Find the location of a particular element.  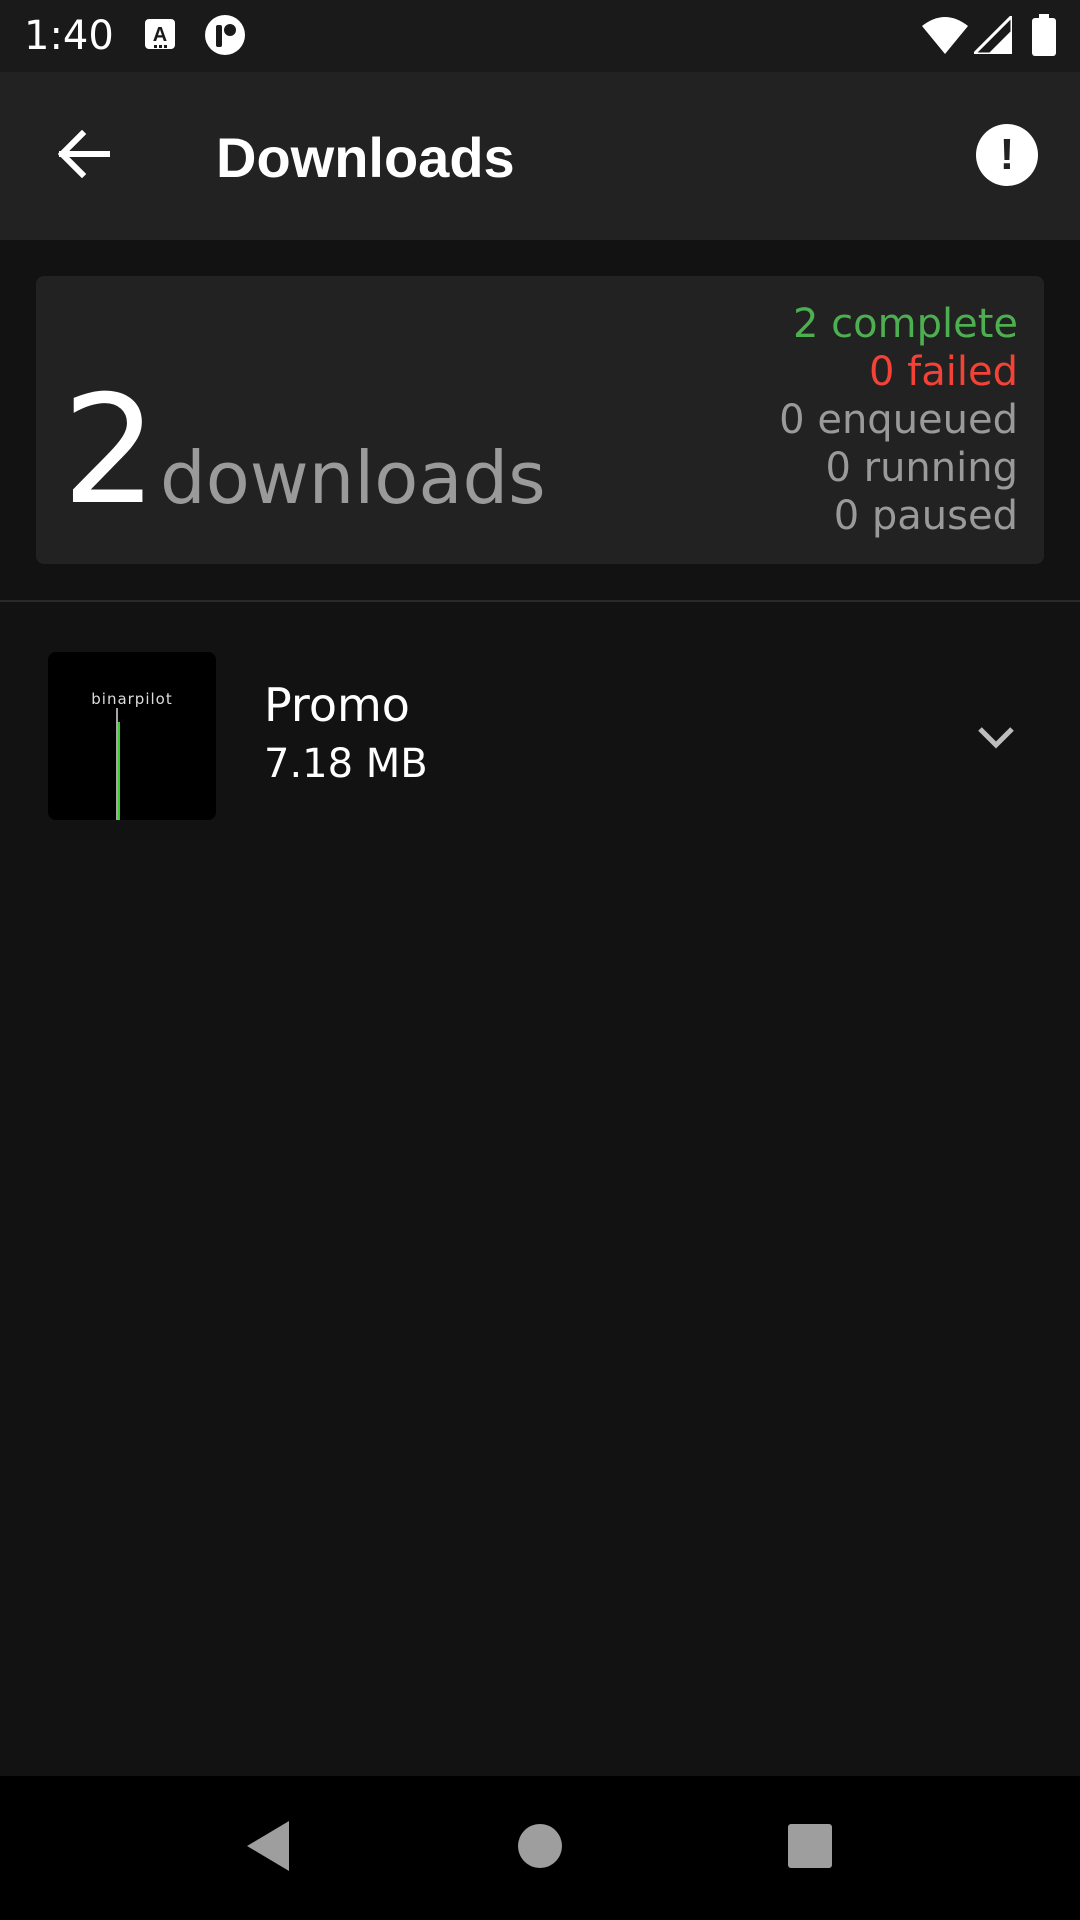

back-button is located at coordinates (84, 156).